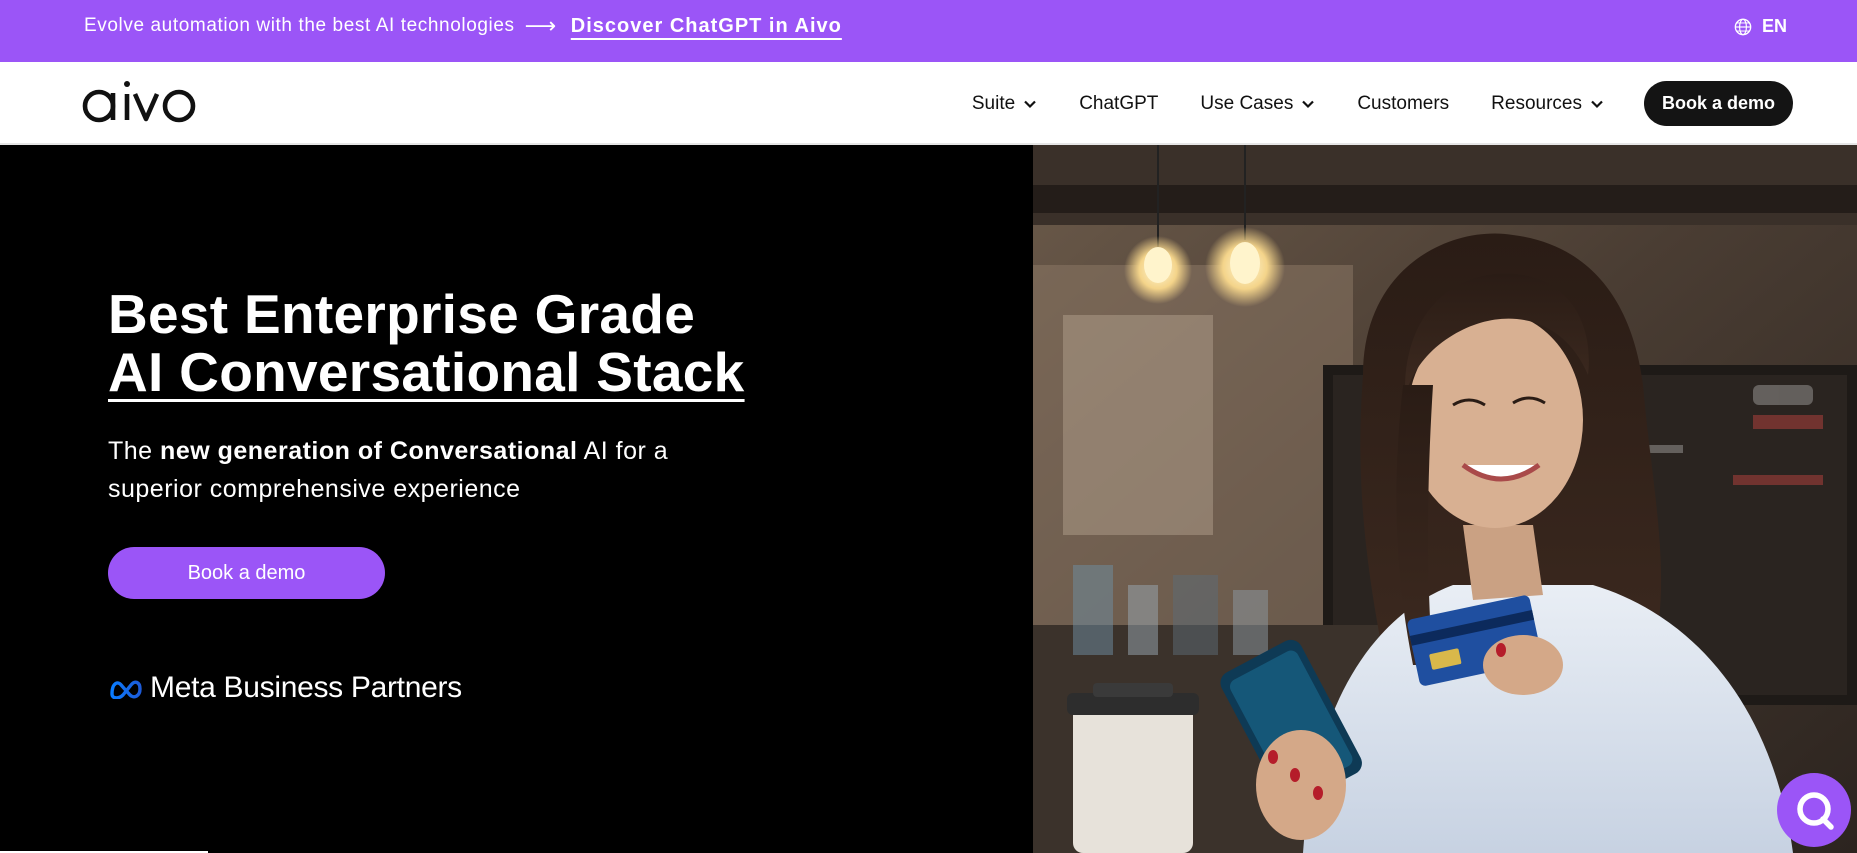 Image resolution: width=1857 pixels, height=853 pixels. What do you see at coordinates (402, 314) in the screenshot?
I see `hero-title-line1: Best Enterprise Grade` at bounding box center [402, 314].